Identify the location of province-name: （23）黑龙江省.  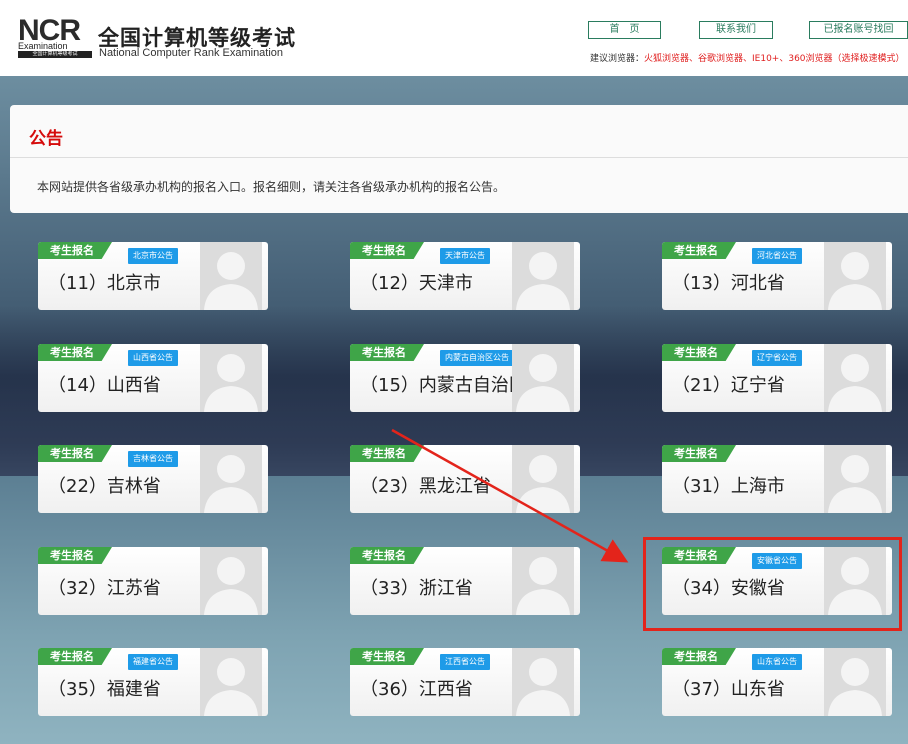
(425, 485).